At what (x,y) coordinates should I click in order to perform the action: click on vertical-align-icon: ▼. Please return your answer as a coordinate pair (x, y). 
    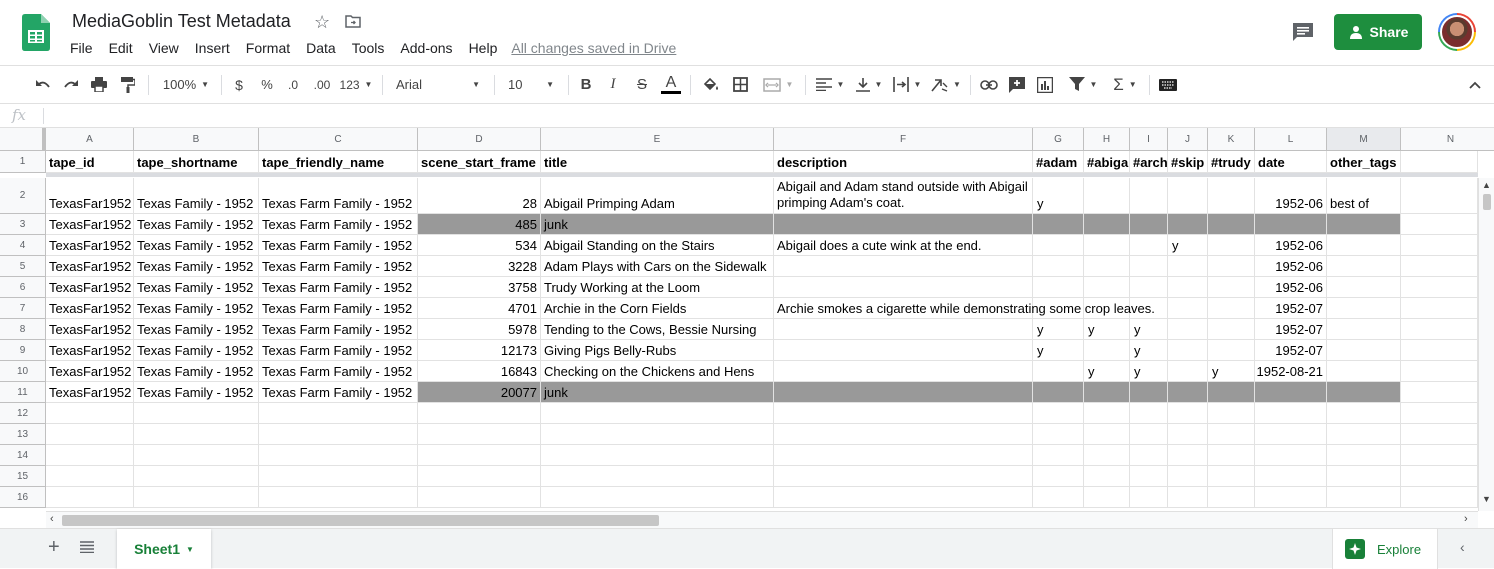
    Looking at the image, I should click on (869, 84).